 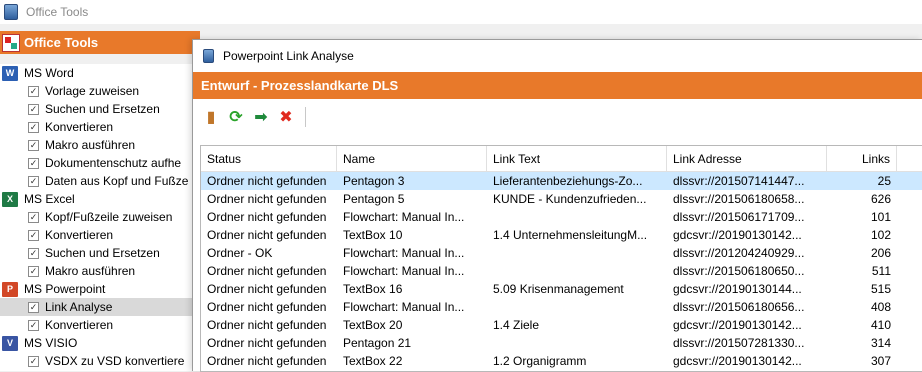 I want to click on cell-links: 314, so click(x=880, y=343).